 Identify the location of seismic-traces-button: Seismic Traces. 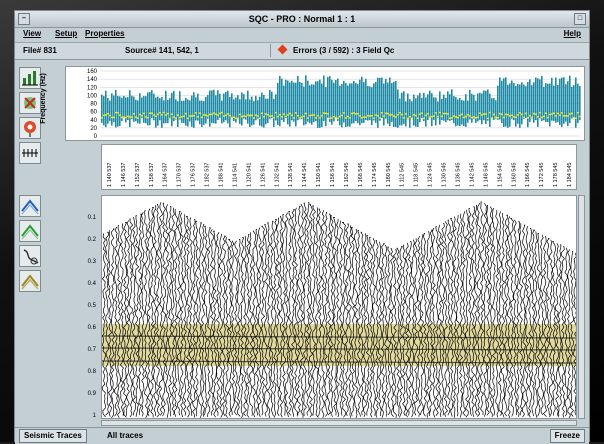
(53, 436).